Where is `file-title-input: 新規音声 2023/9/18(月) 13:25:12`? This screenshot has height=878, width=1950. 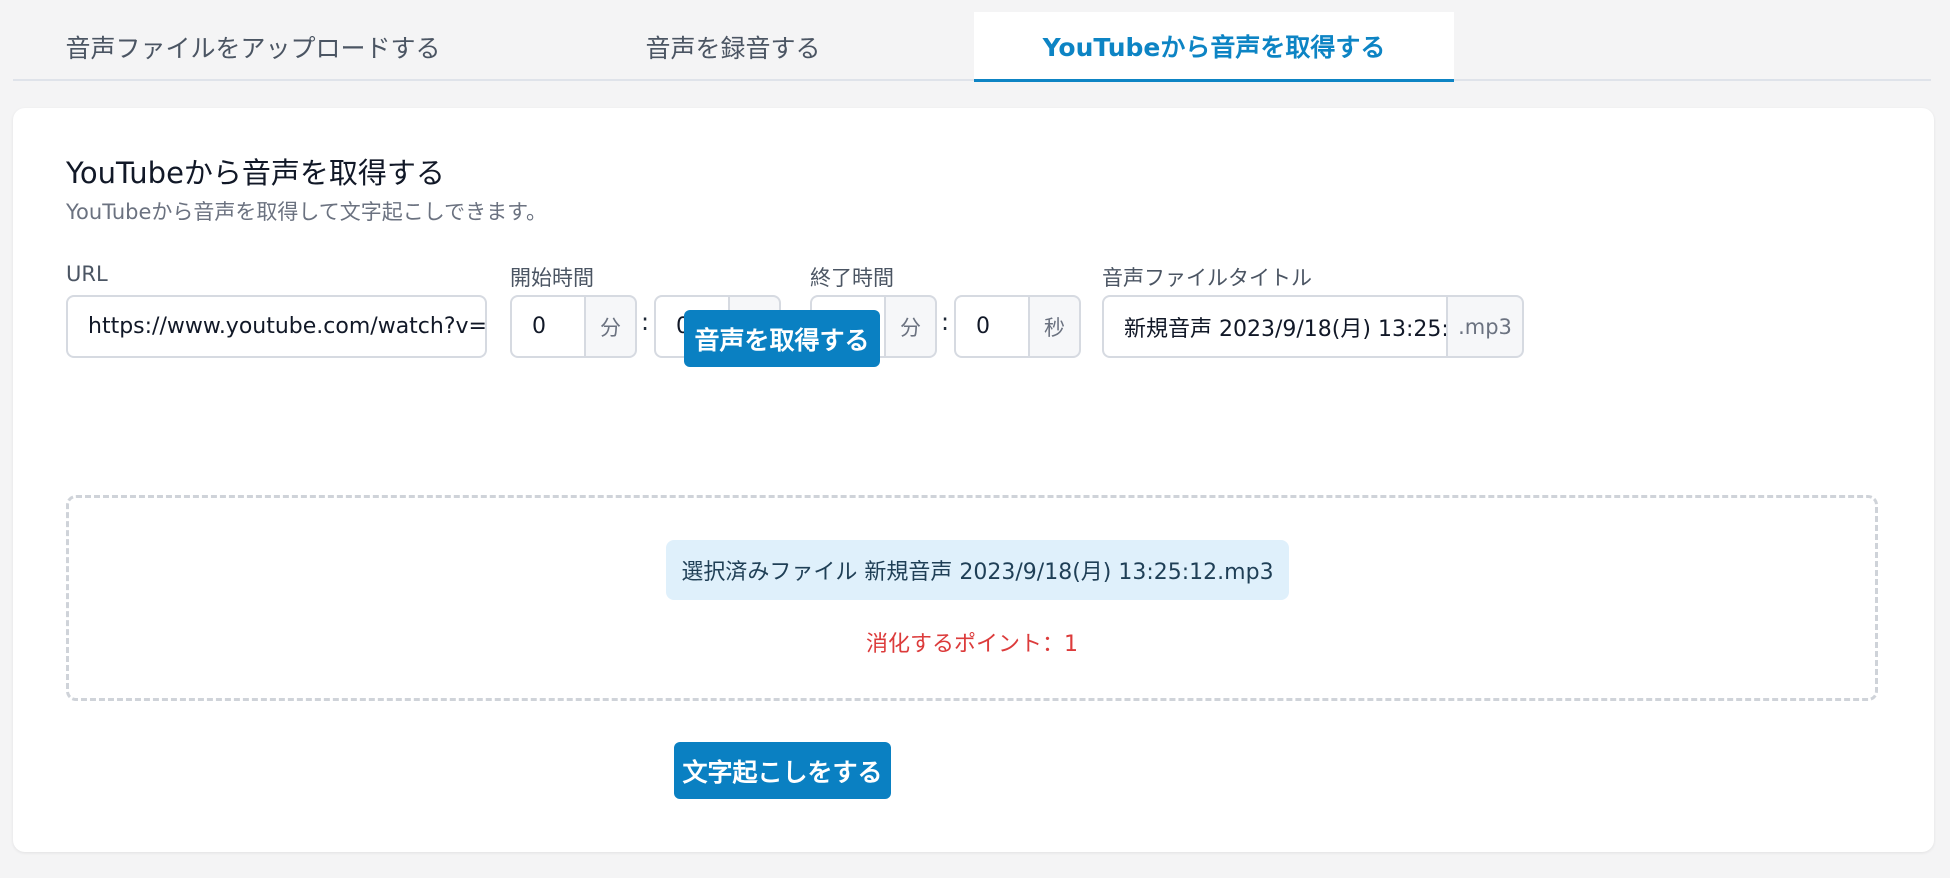
file-title-input: 新規音声 2023/9/18(月) 13:25:12 is located at coordinates (1275, 326).